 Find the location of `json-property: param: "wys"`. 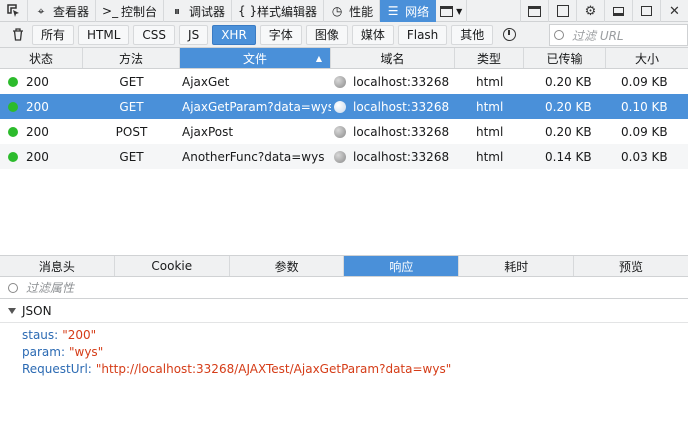

json-property: param: "wys" is located at coordinates (344, 351).